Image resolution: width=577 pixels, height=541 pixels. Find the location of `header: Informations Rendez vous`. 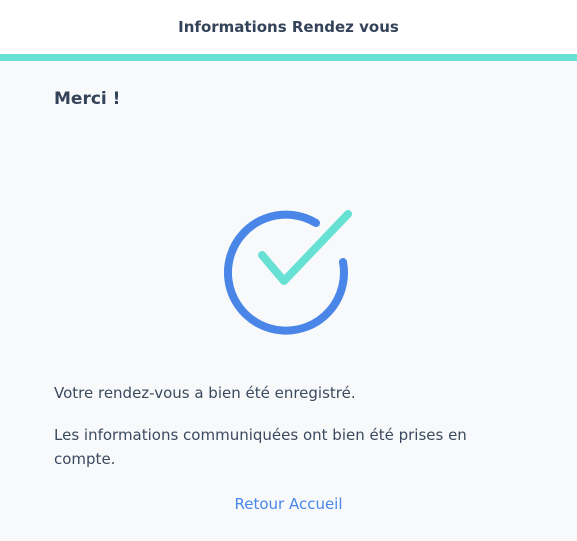

header: Informations Rendez vous is located at coordinates (288, 27).